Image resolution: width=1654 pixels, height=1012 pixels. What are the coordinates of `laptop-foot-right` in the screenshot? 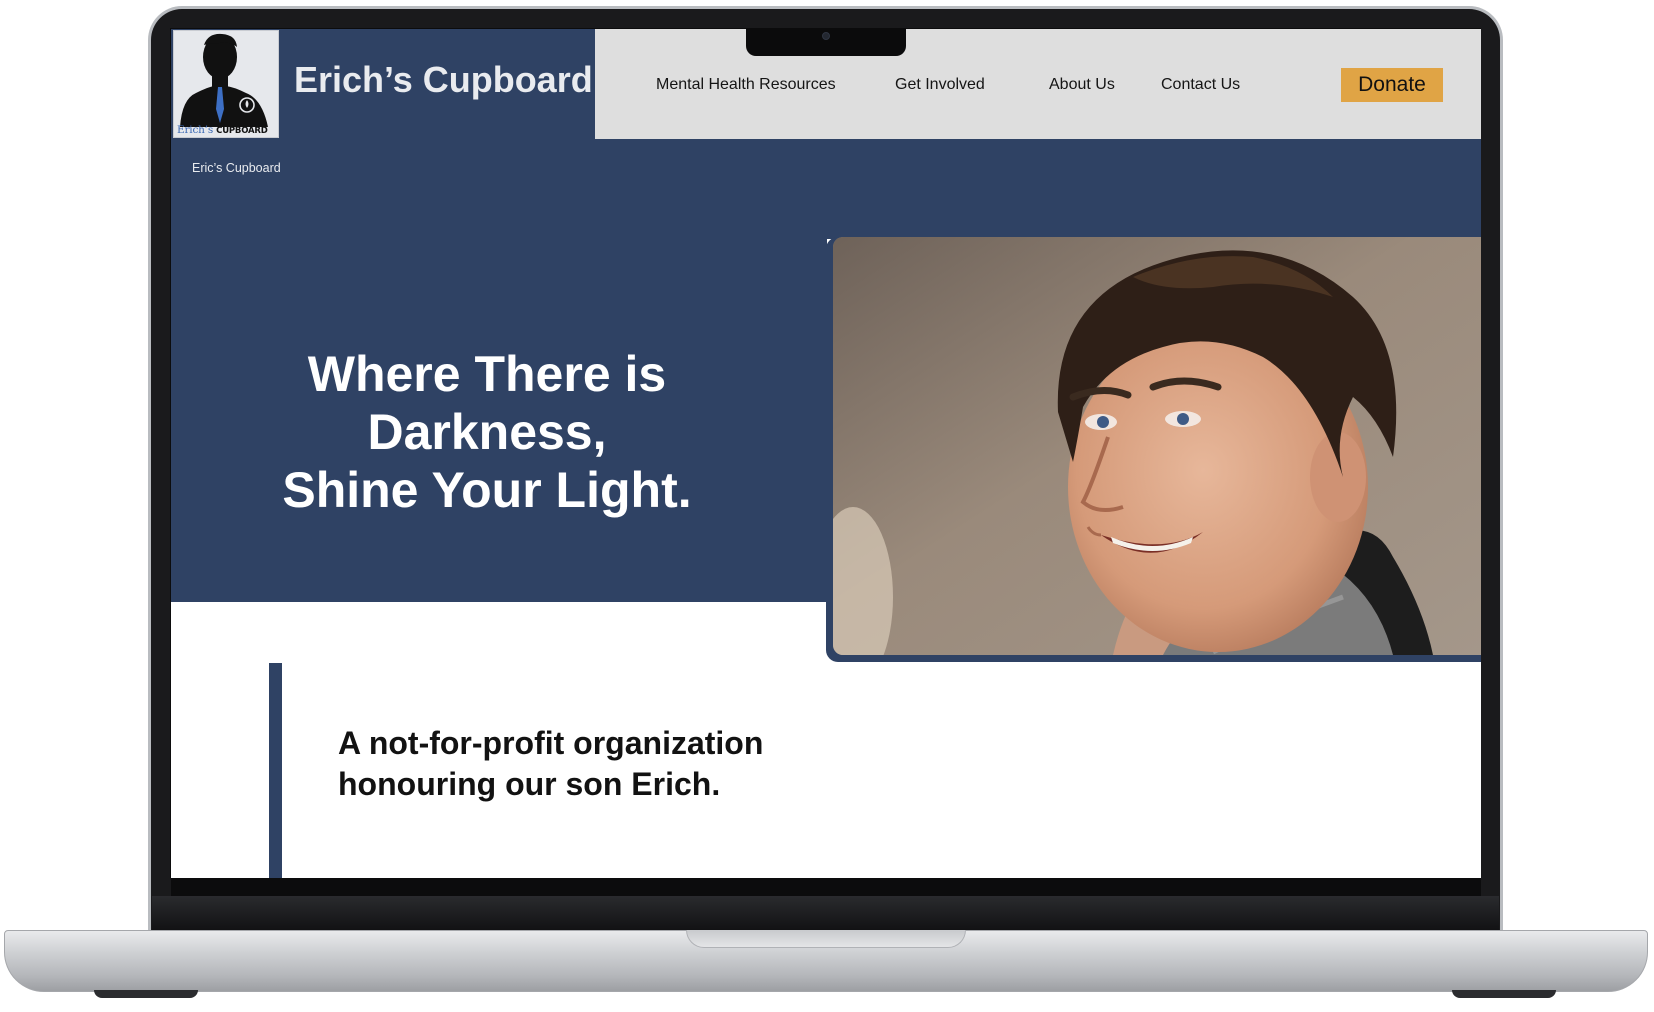 It's located at (1504, 994).